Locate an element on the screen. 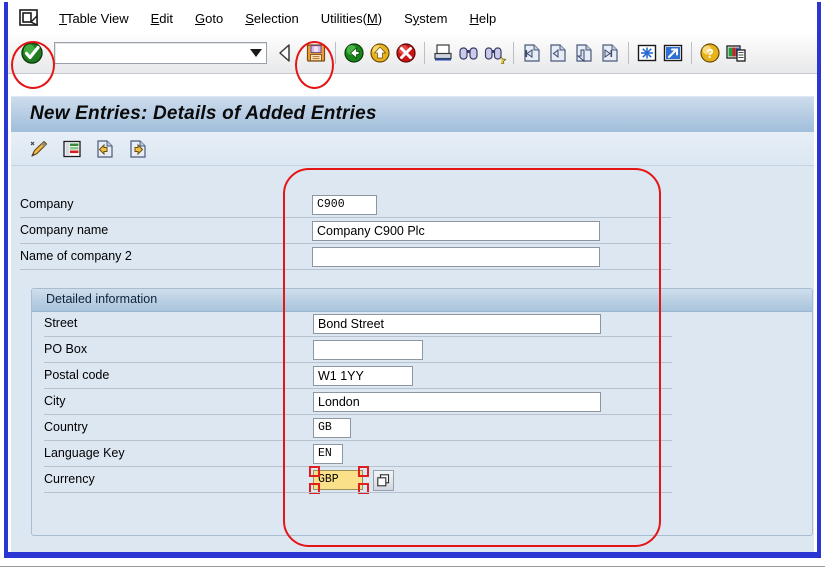  enter-ok-icon is located at coordinates (32, 53).